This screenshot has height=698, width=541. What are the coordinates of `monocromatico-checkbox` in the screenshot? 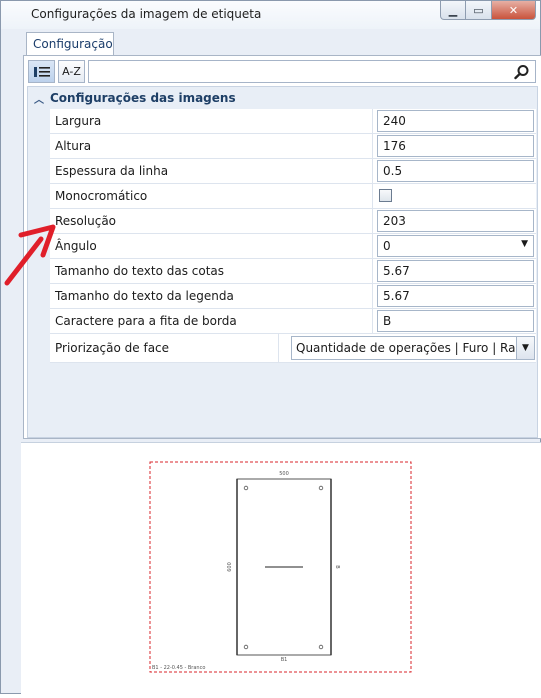 It's located at (385, 195).